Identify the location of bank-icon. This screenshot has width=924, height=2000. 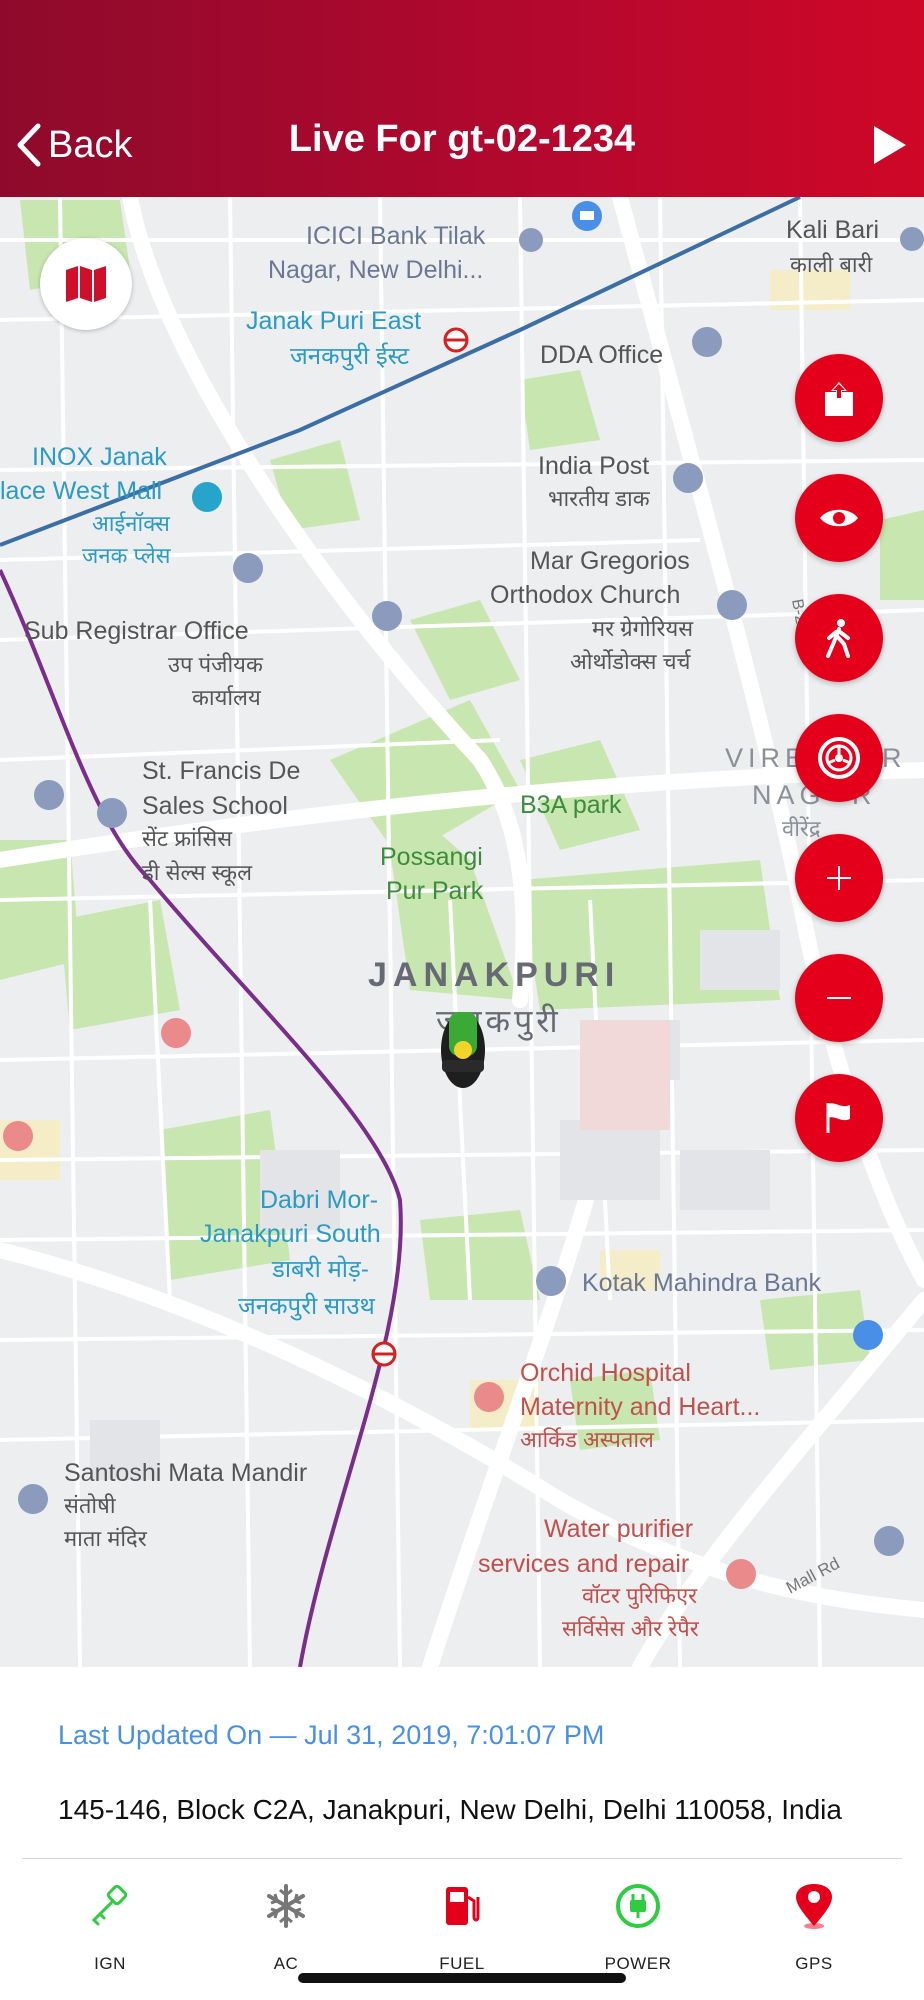
(531, 240).